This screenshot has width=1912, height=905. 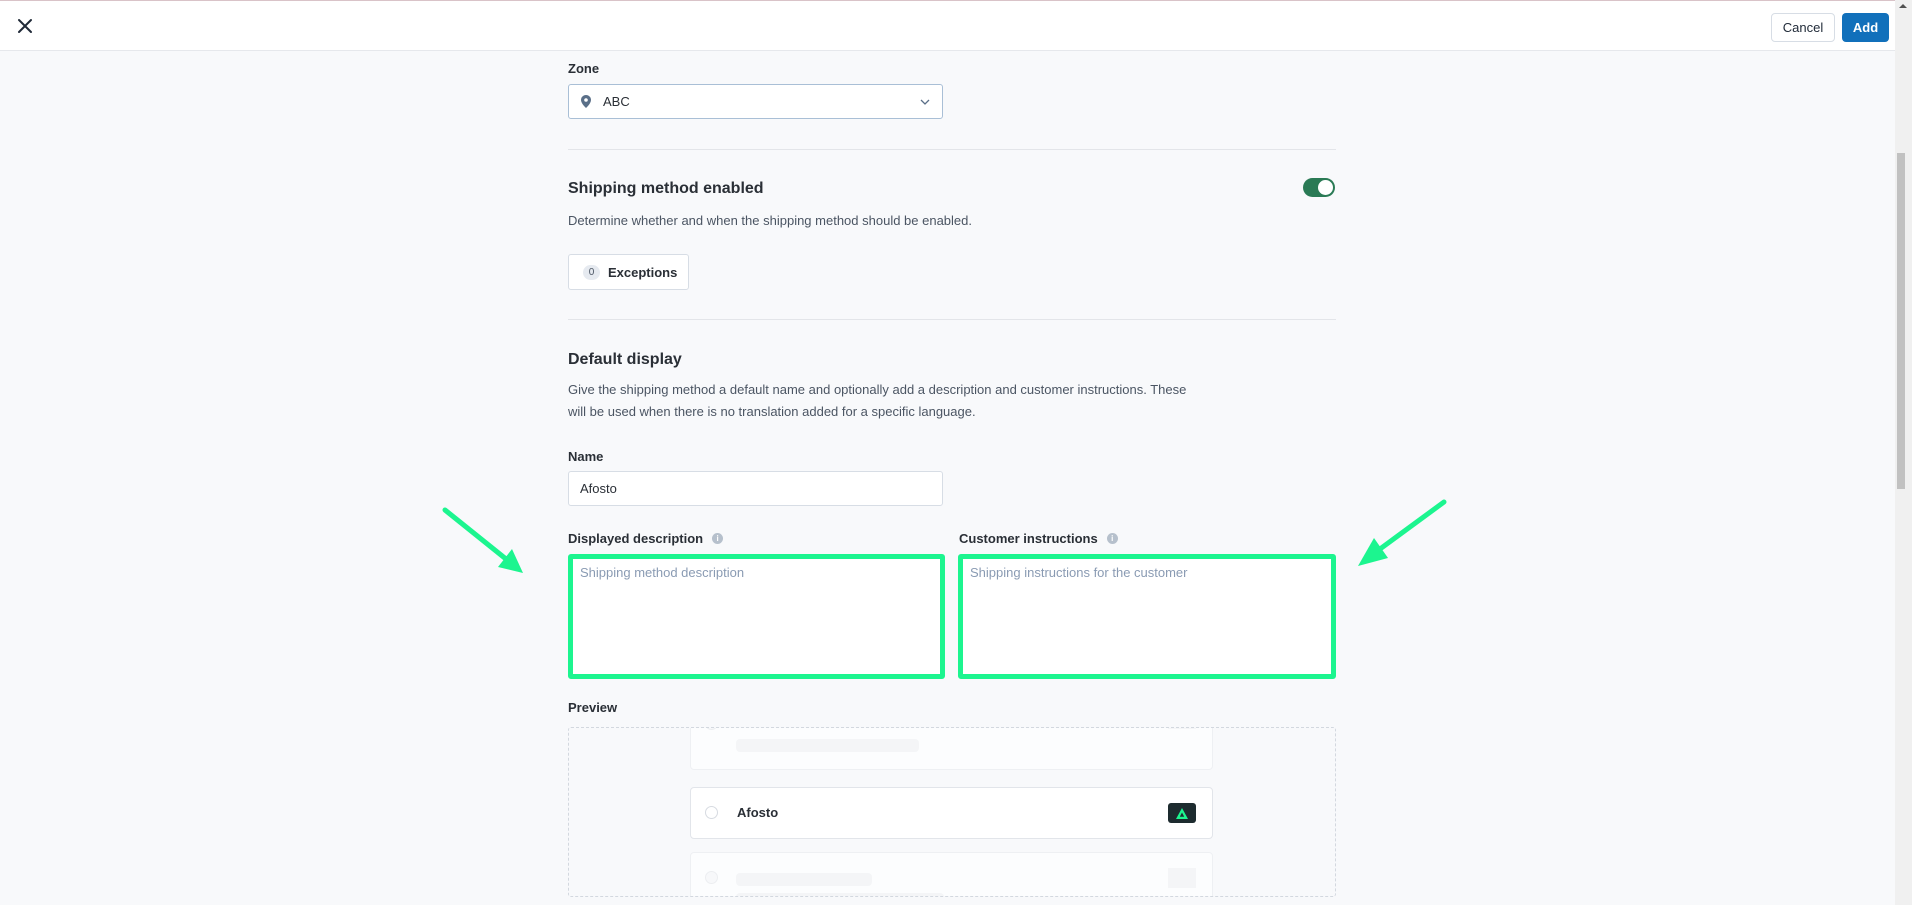 What do you see at coordinates (1865, 27) in the screenshot?
I see `add-button: Add` at bounding box center [1865, 27].